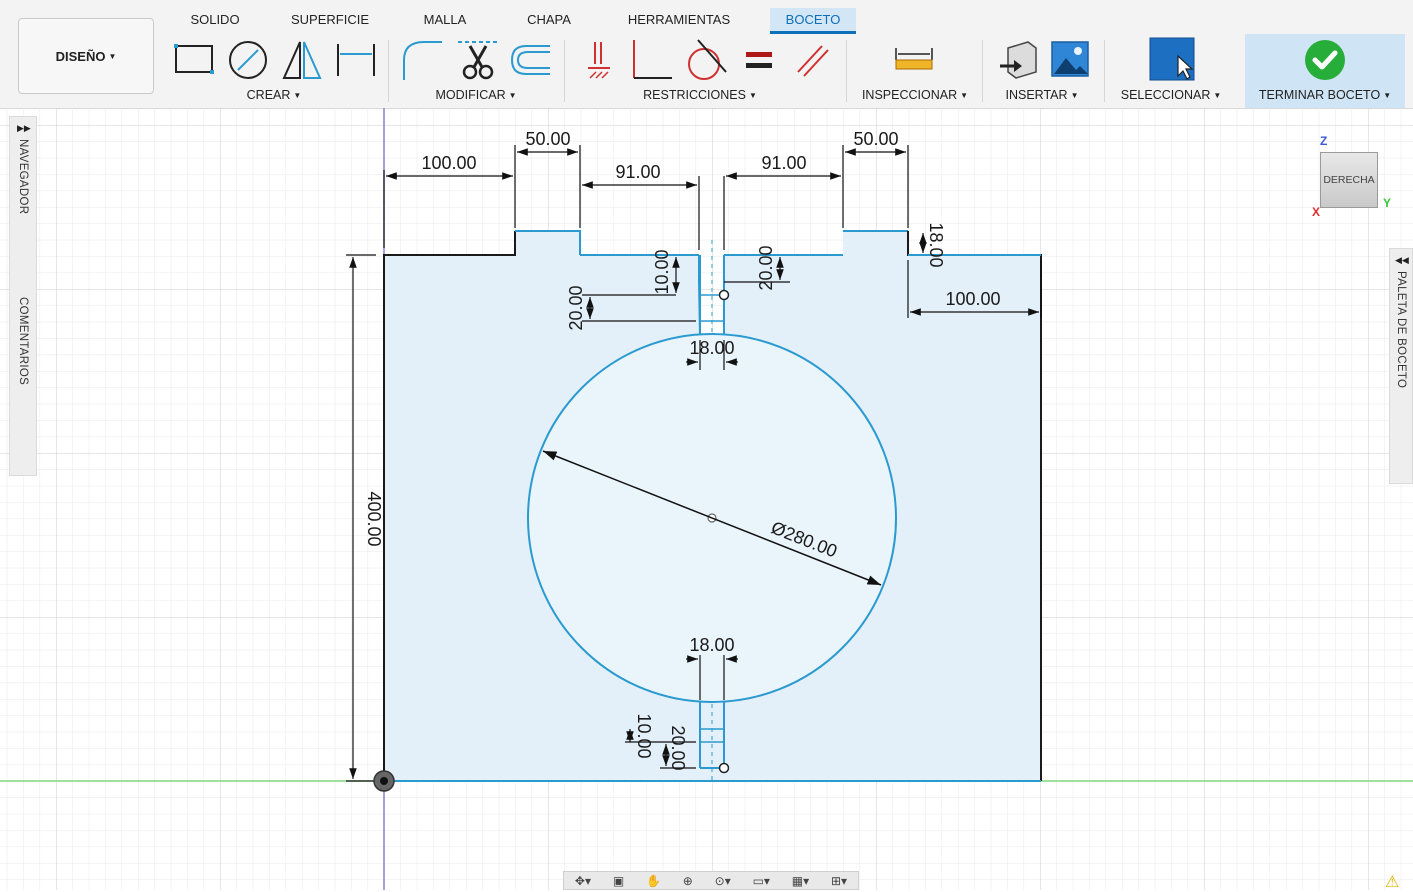 The height and width of the screenshot is (892, 1413). Describe the element at coordinates (662, 271) in the screenshot. I see `dim-slot-top-depth: 10.00` at that location.